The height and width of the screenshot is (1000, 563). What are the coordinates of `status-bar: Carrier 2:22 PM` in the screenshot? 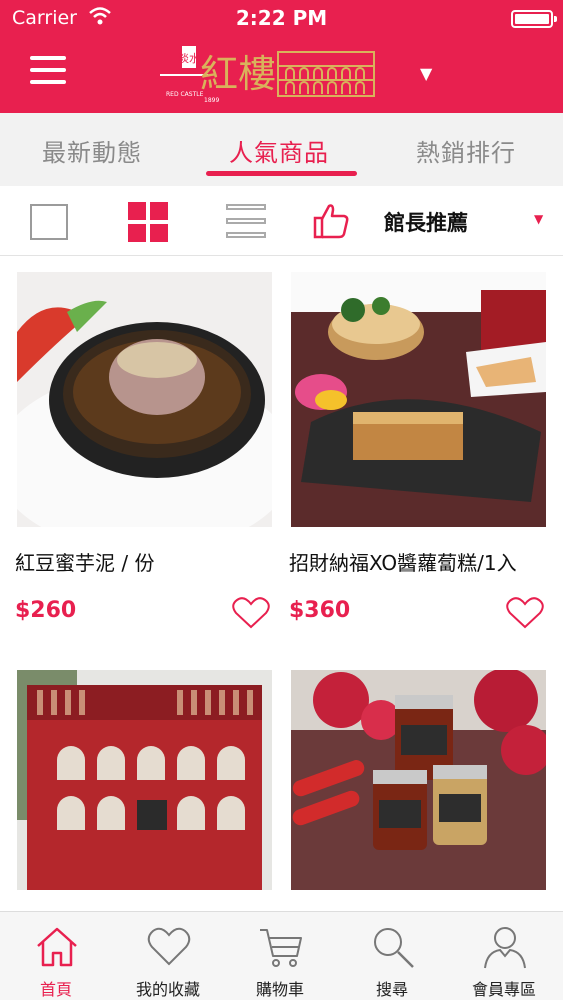 It's located at (281, 18).